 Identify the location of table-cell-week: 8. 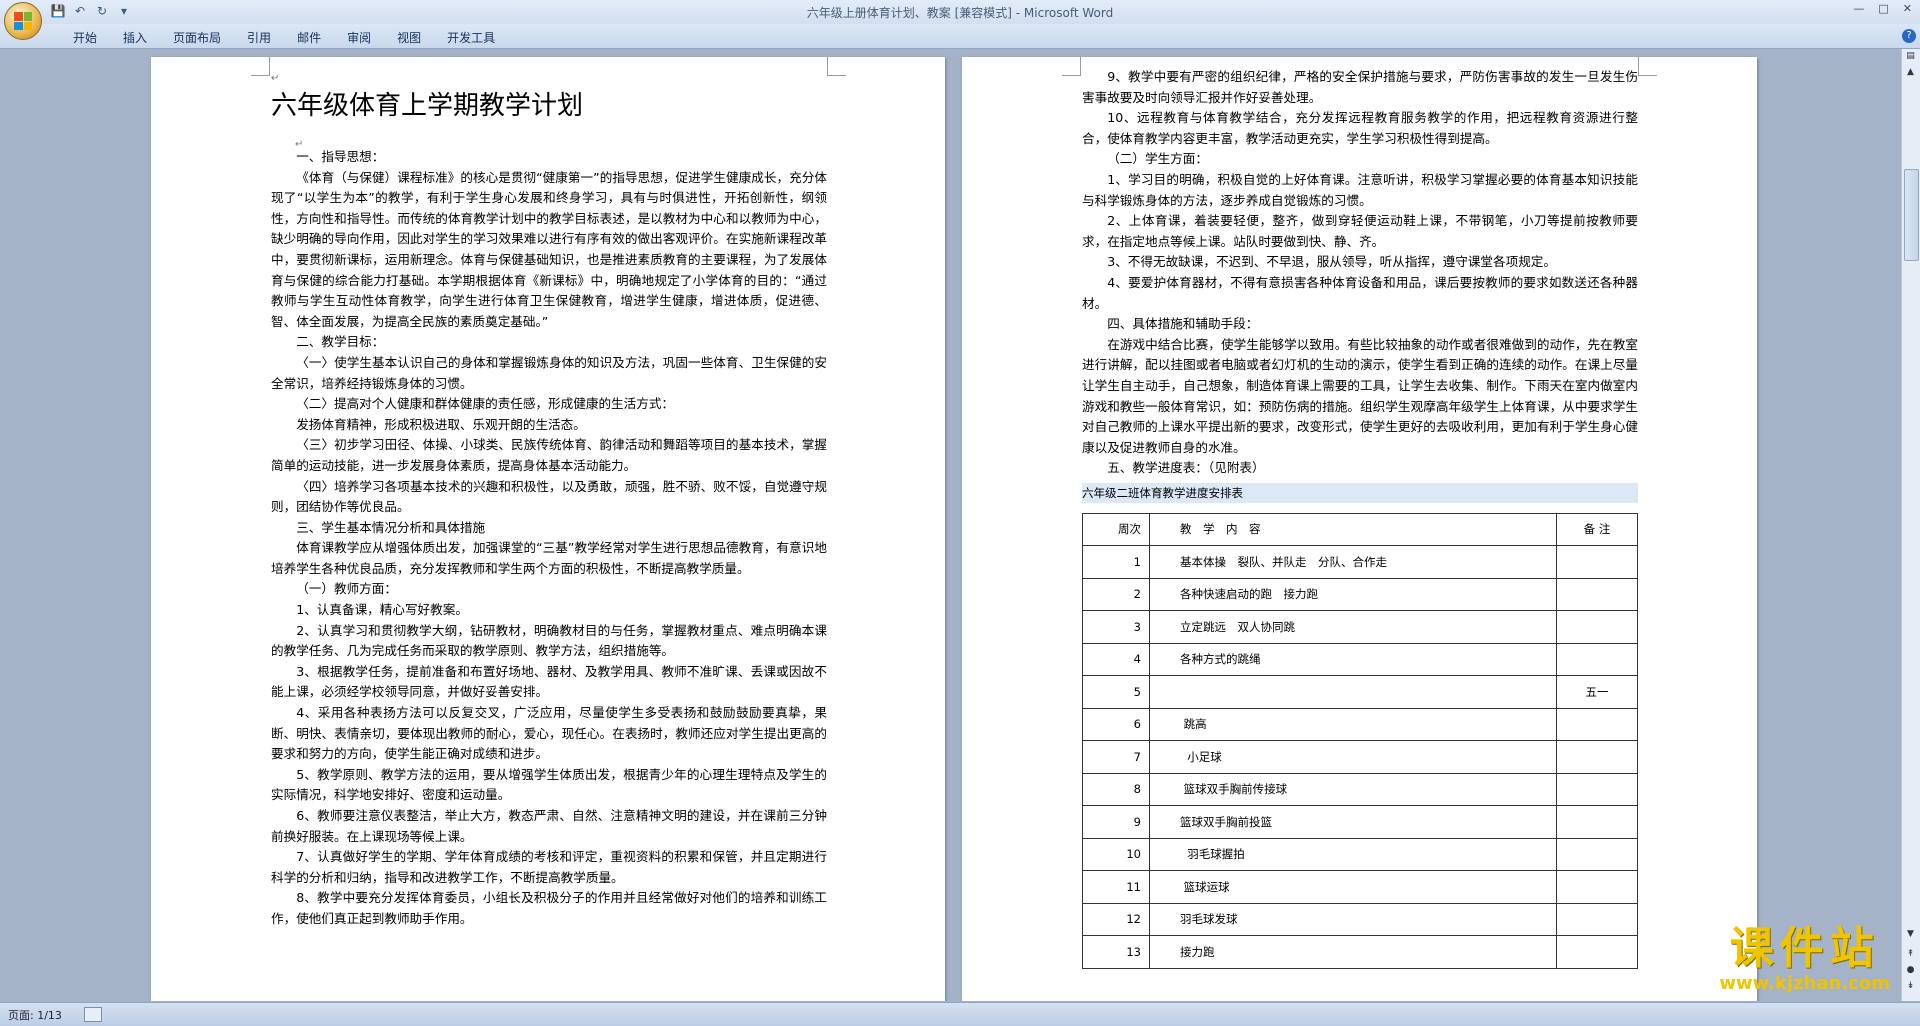
(1116, 789).